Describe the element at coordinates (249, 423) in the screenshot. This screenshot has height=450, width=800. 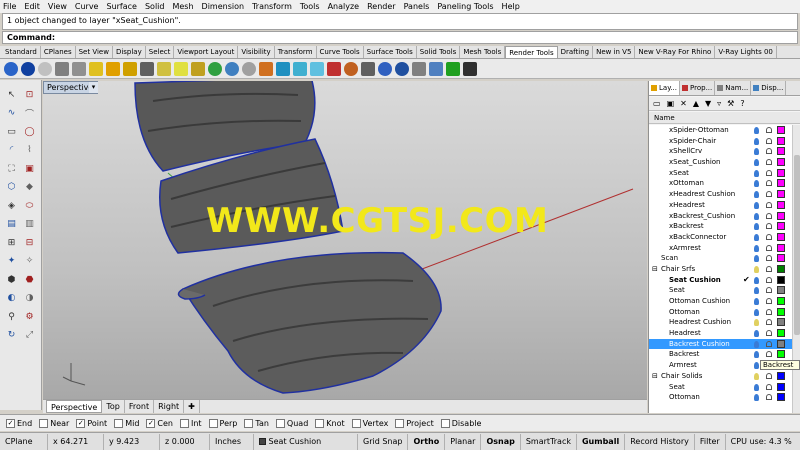
I see `osnap-tan-checkbox` at that location.